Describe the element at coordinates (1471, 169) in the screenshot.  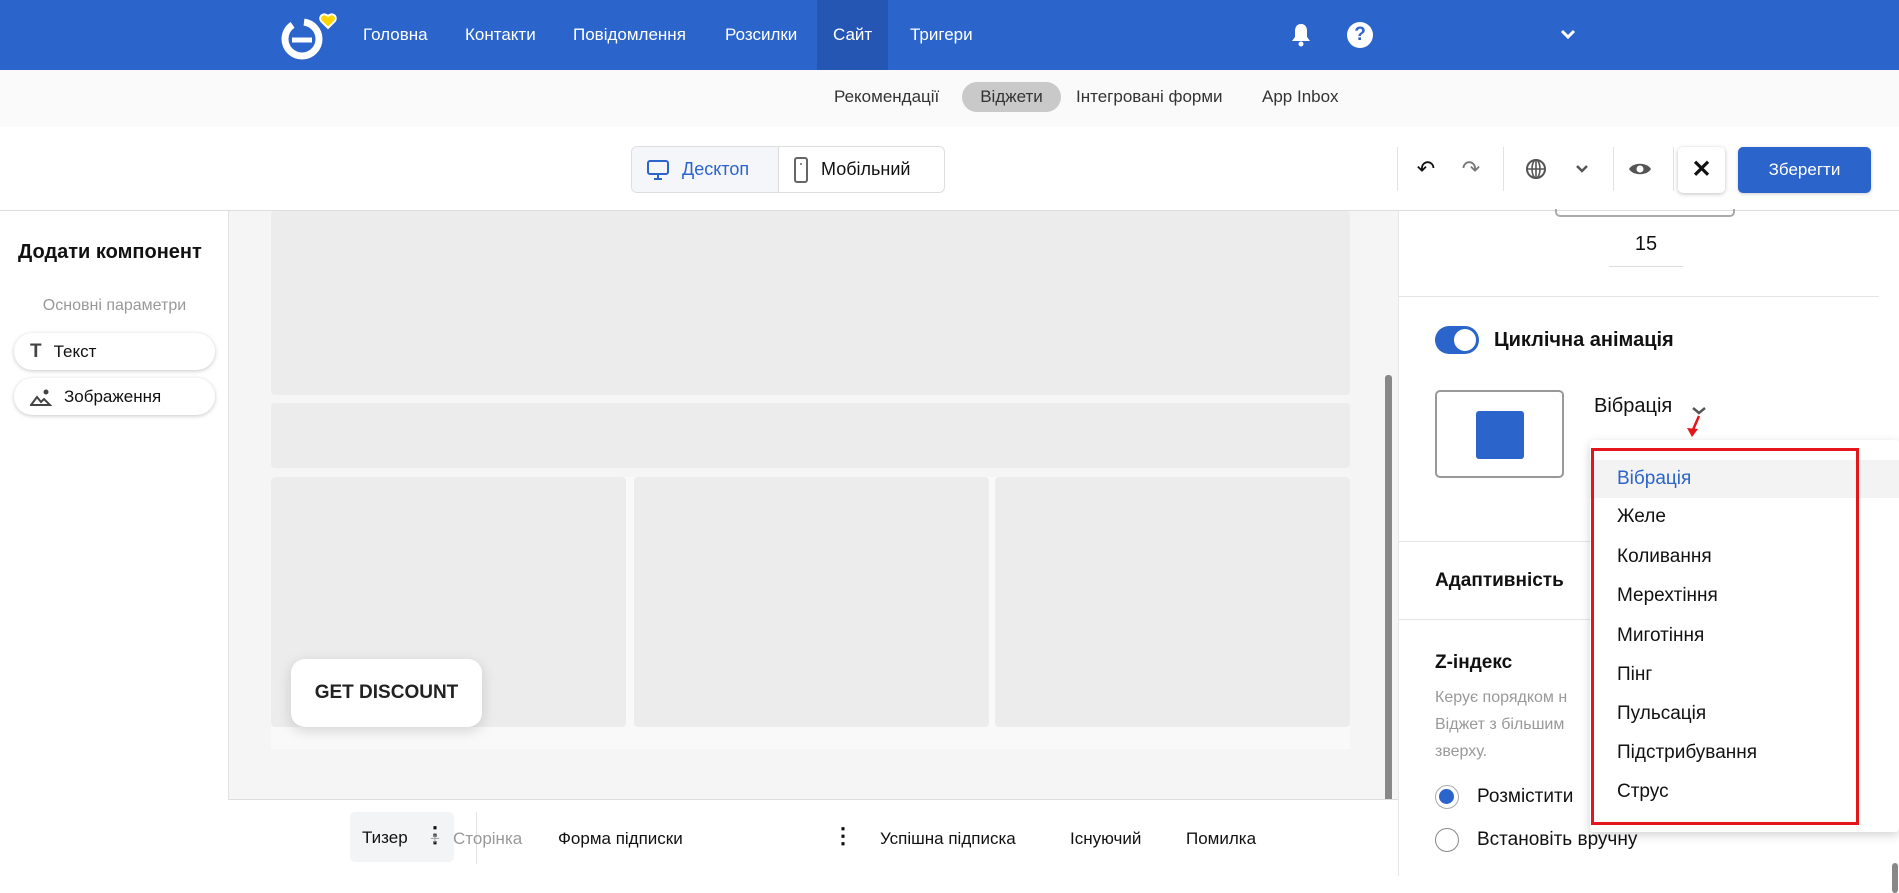
I see `redo-icon: ↷` at that location.